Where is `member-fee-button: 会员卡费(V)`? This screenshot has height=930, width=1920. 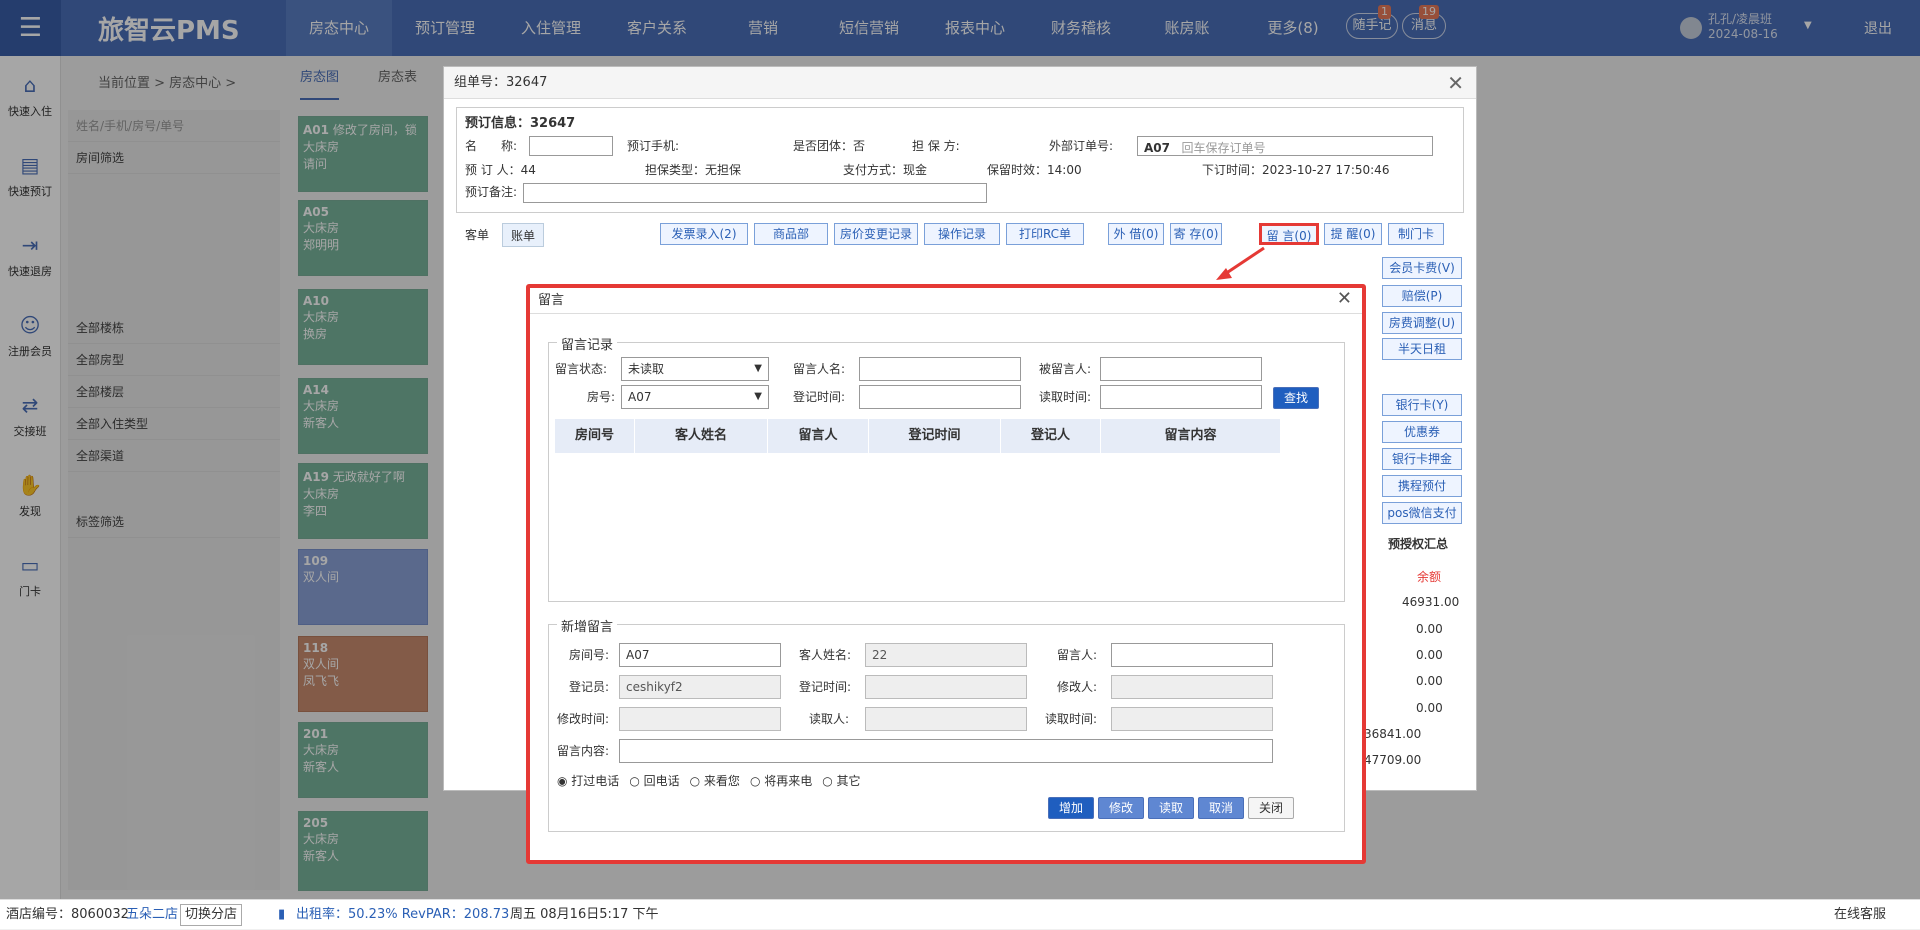
member-fee-button: 会员卡费(V) is located at coordinates (1422, 268).